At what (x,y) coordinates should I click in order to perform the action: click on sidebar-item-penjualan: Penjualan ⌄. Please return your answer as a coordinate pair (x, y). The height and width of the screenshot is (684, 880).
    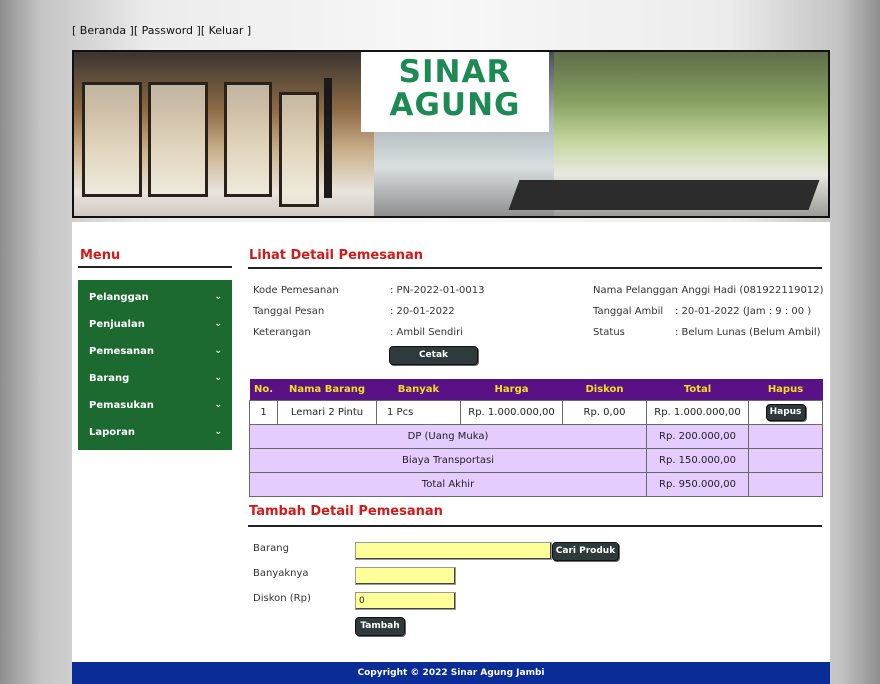
    Looking at the image, I should click on (155, 324).